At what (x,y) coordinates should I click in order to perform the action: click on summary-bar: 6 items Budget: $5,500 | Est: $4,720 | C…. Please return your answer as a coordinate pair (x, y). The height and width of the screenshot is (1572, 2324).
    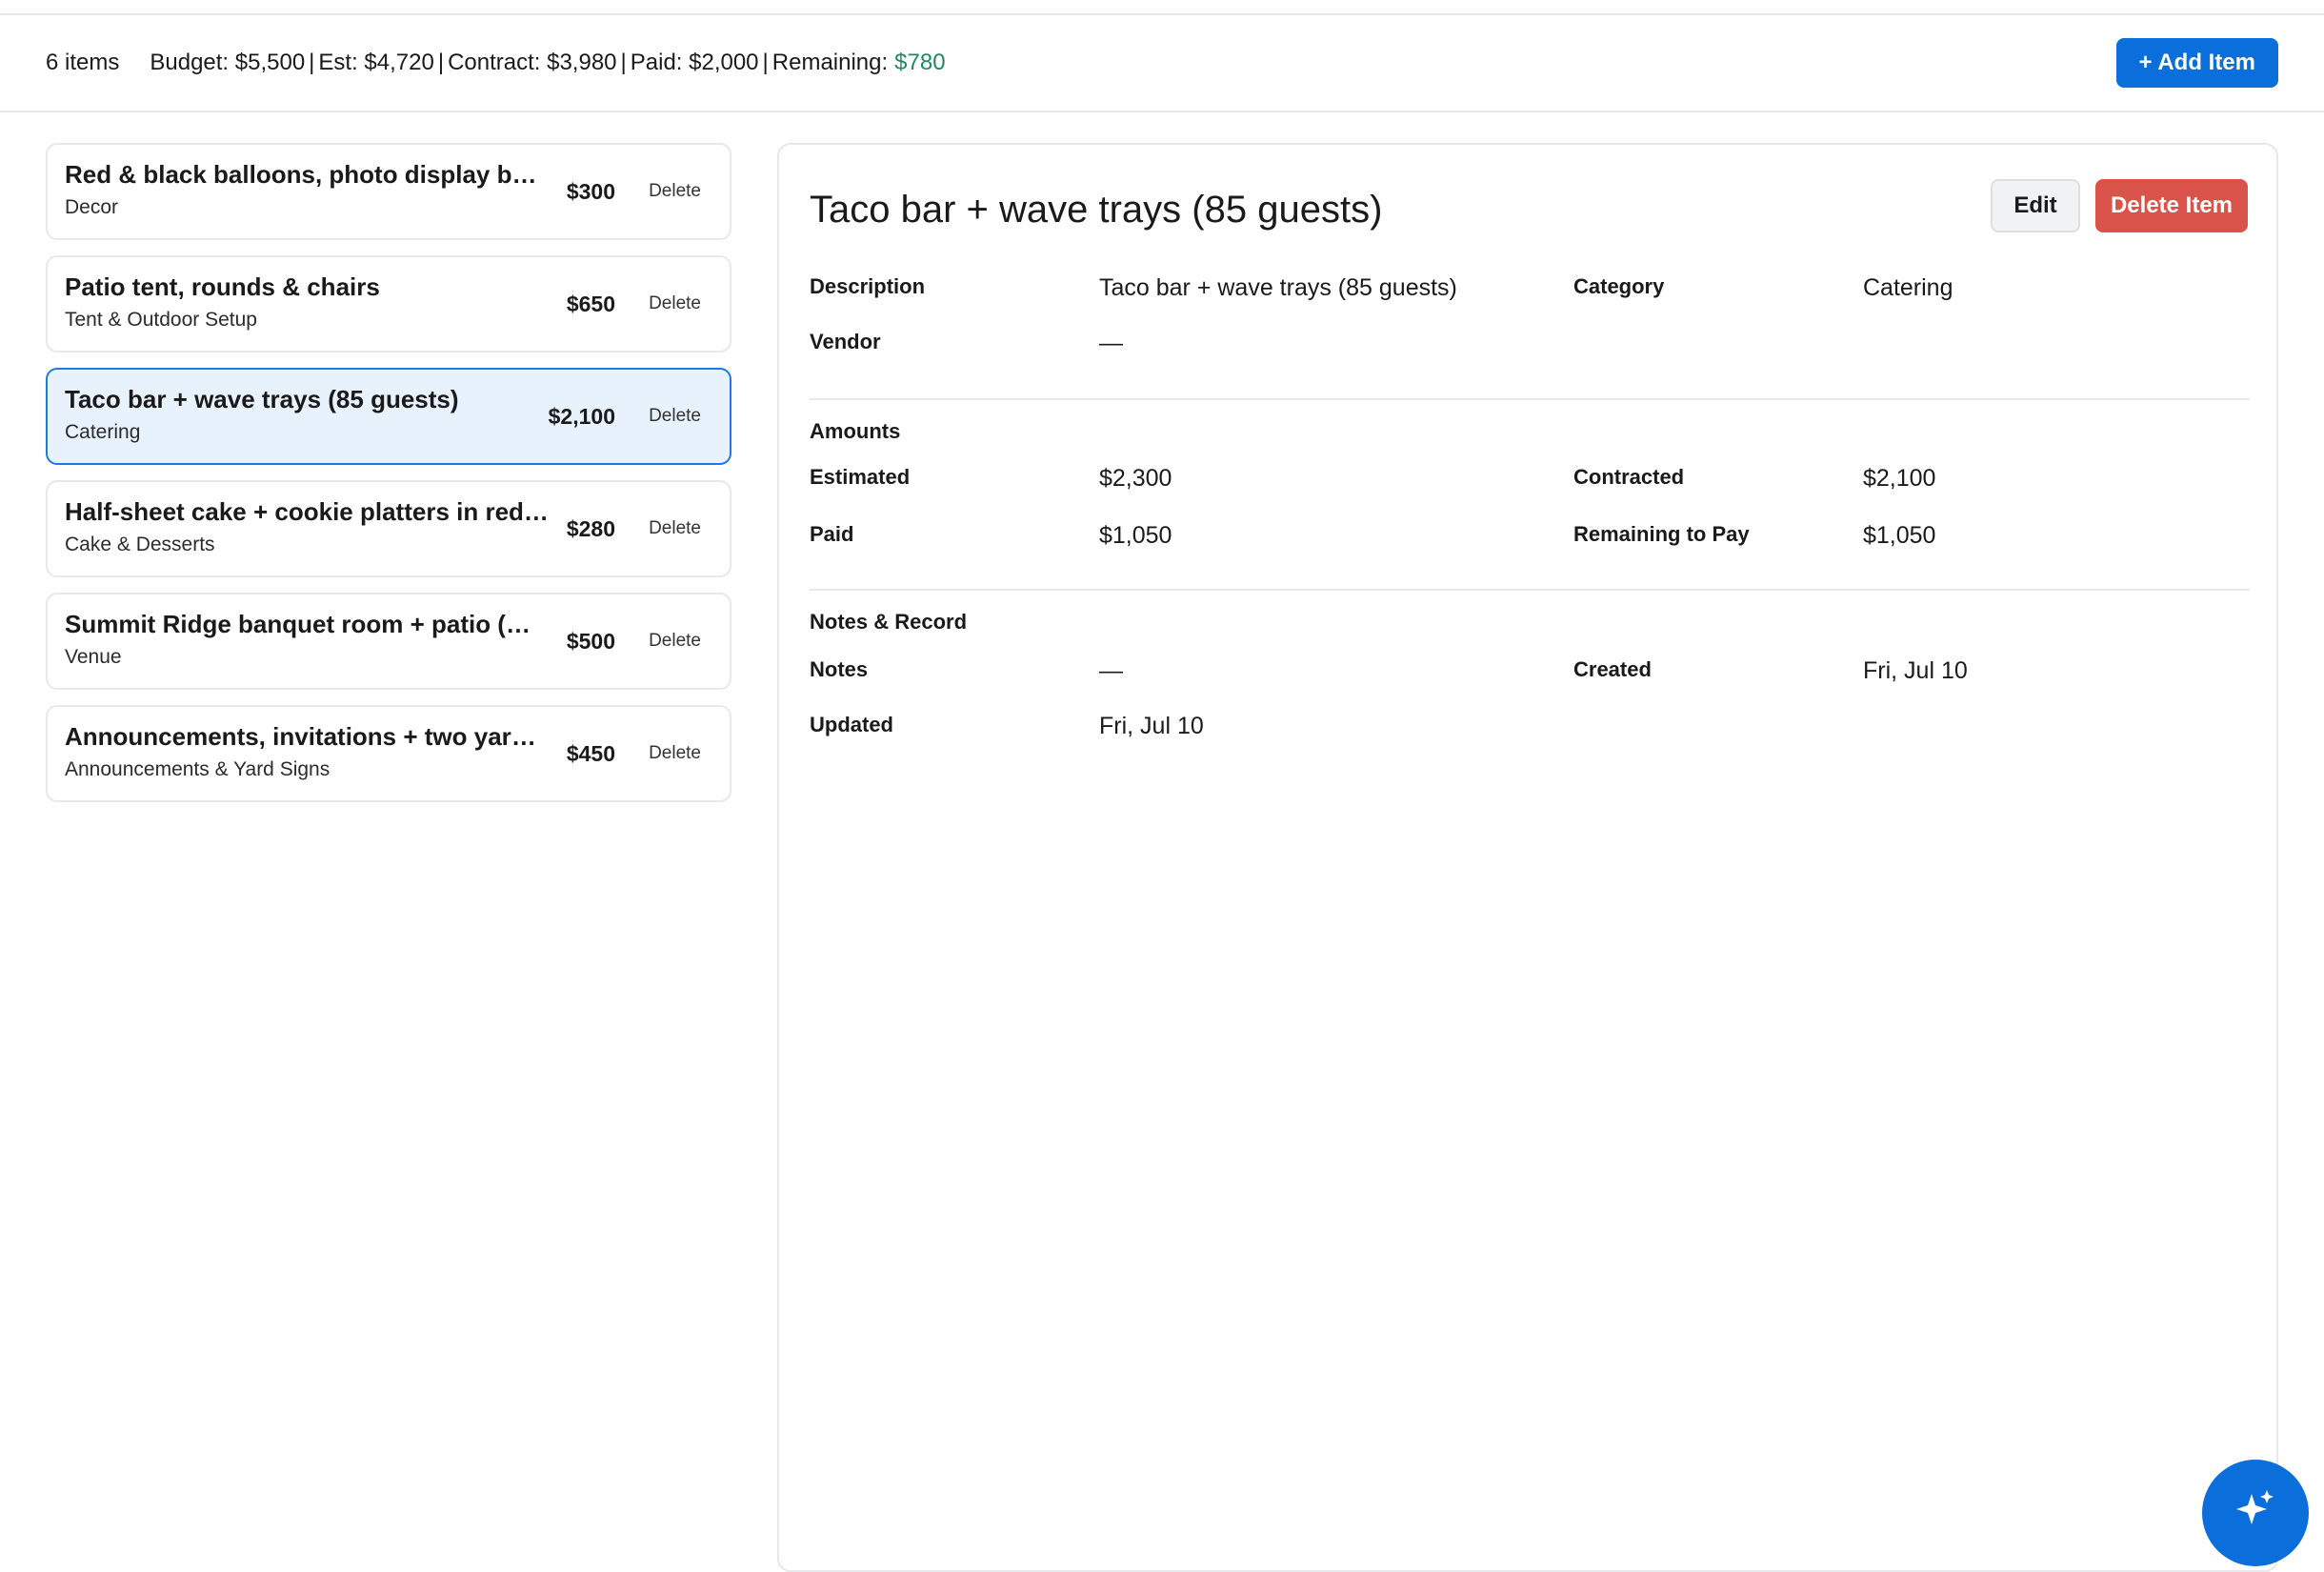
    Looking at the image, I should click on (1162, 64).